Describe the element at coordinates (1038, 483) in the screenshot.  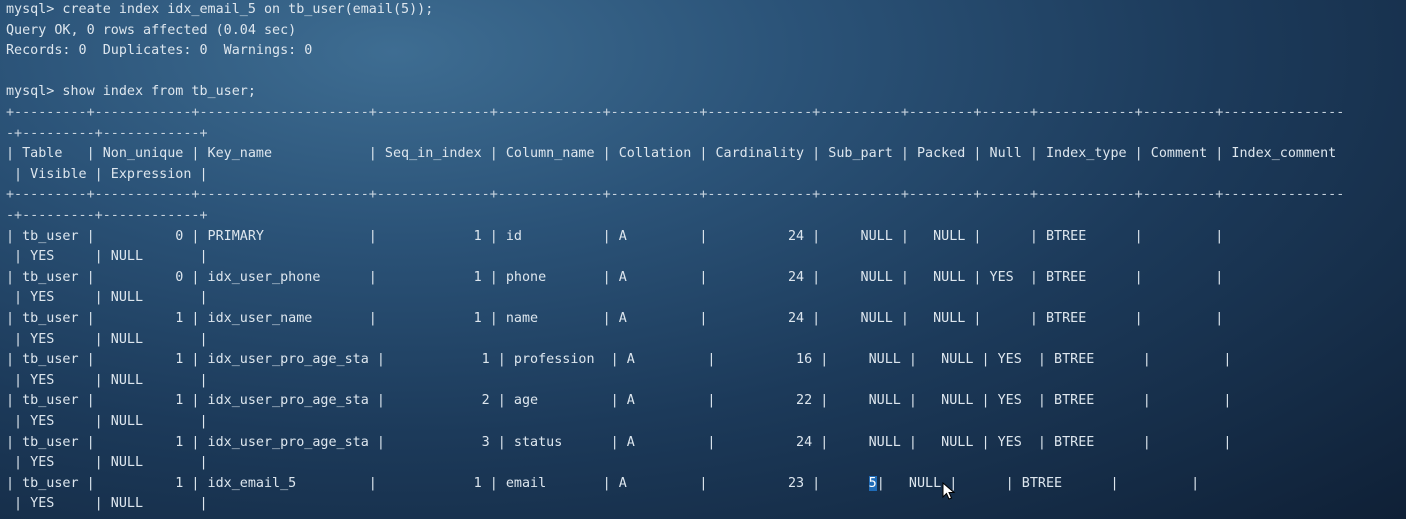
I see `table-row-email-tail: | NULL | | BTREE | |` at that location.